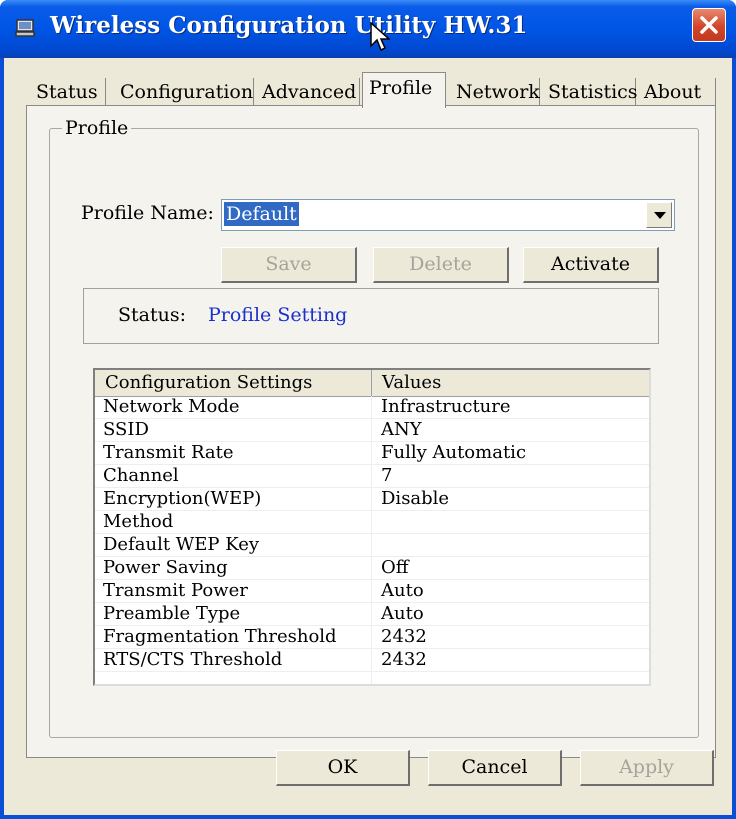  I want to click on tab-network: Network, so click(495, 92).